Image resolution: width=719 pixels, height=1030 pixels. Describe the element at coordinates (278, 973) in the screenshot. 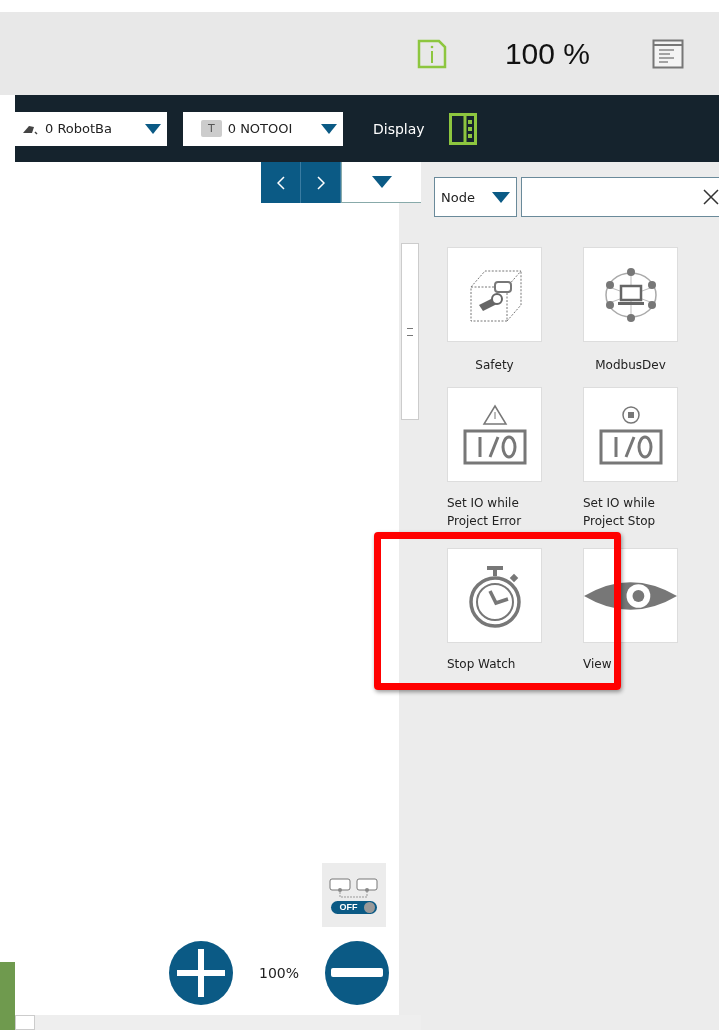

I see `zoom-level: 100%` at that location.